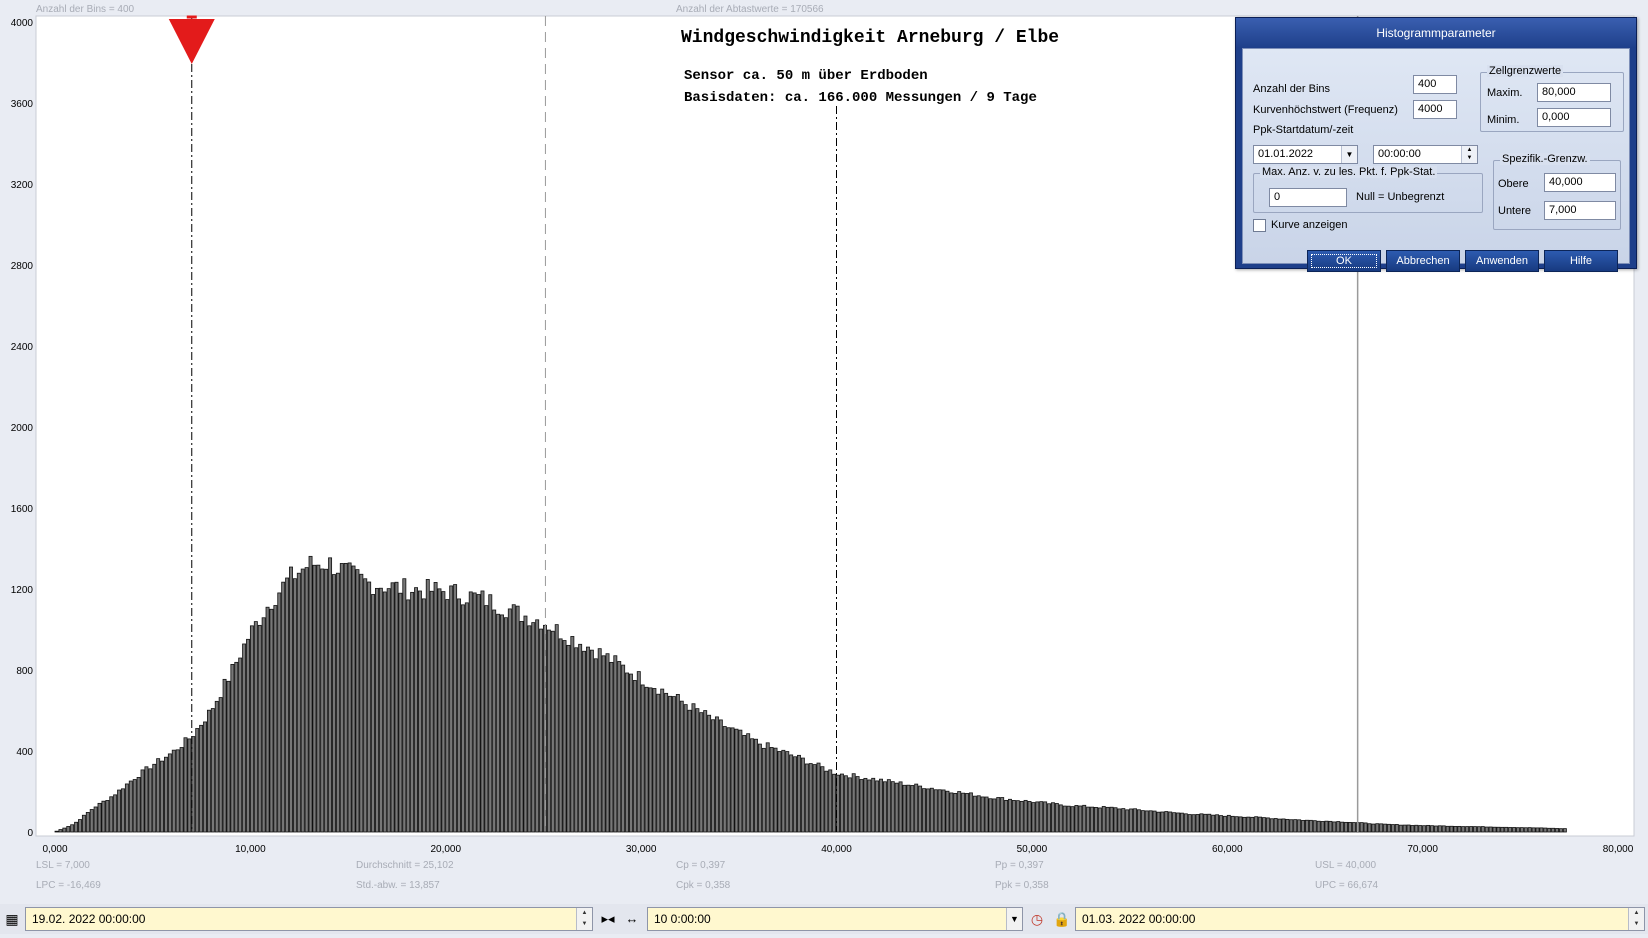  I want to click on lower-limit-input: 7,000, so click(1580, 210).